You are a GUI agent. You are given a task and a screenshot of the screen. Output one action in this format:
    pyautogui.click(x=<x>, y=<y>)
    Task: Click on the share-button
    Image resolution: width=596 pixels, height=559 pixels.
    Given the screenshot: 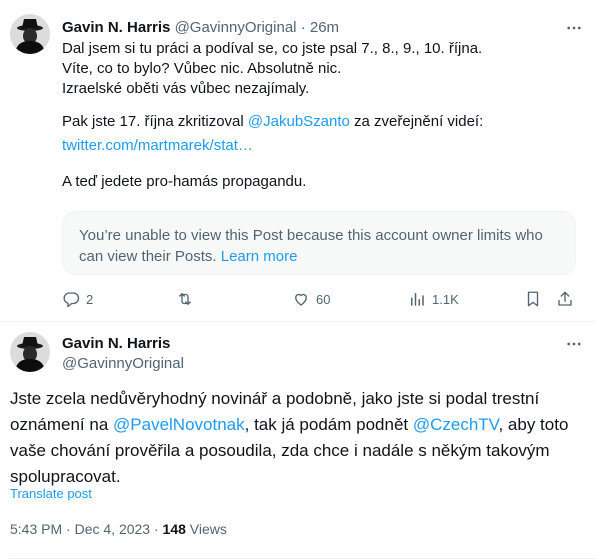 What is the action you would take?
    pyautogui.click(x=565, y=299)
    